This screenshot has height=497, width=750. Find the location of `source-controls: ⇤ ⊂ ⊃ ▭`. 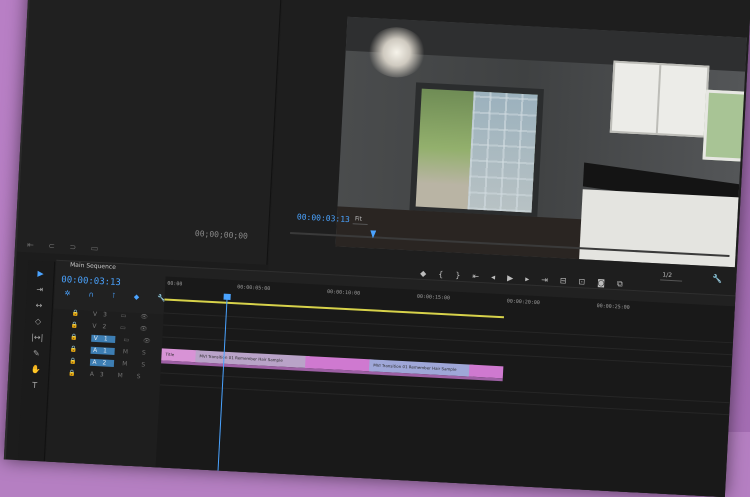

source-controls: ⇤ ⊂ ⊃ ▭ is located at coordinates (66, 246).